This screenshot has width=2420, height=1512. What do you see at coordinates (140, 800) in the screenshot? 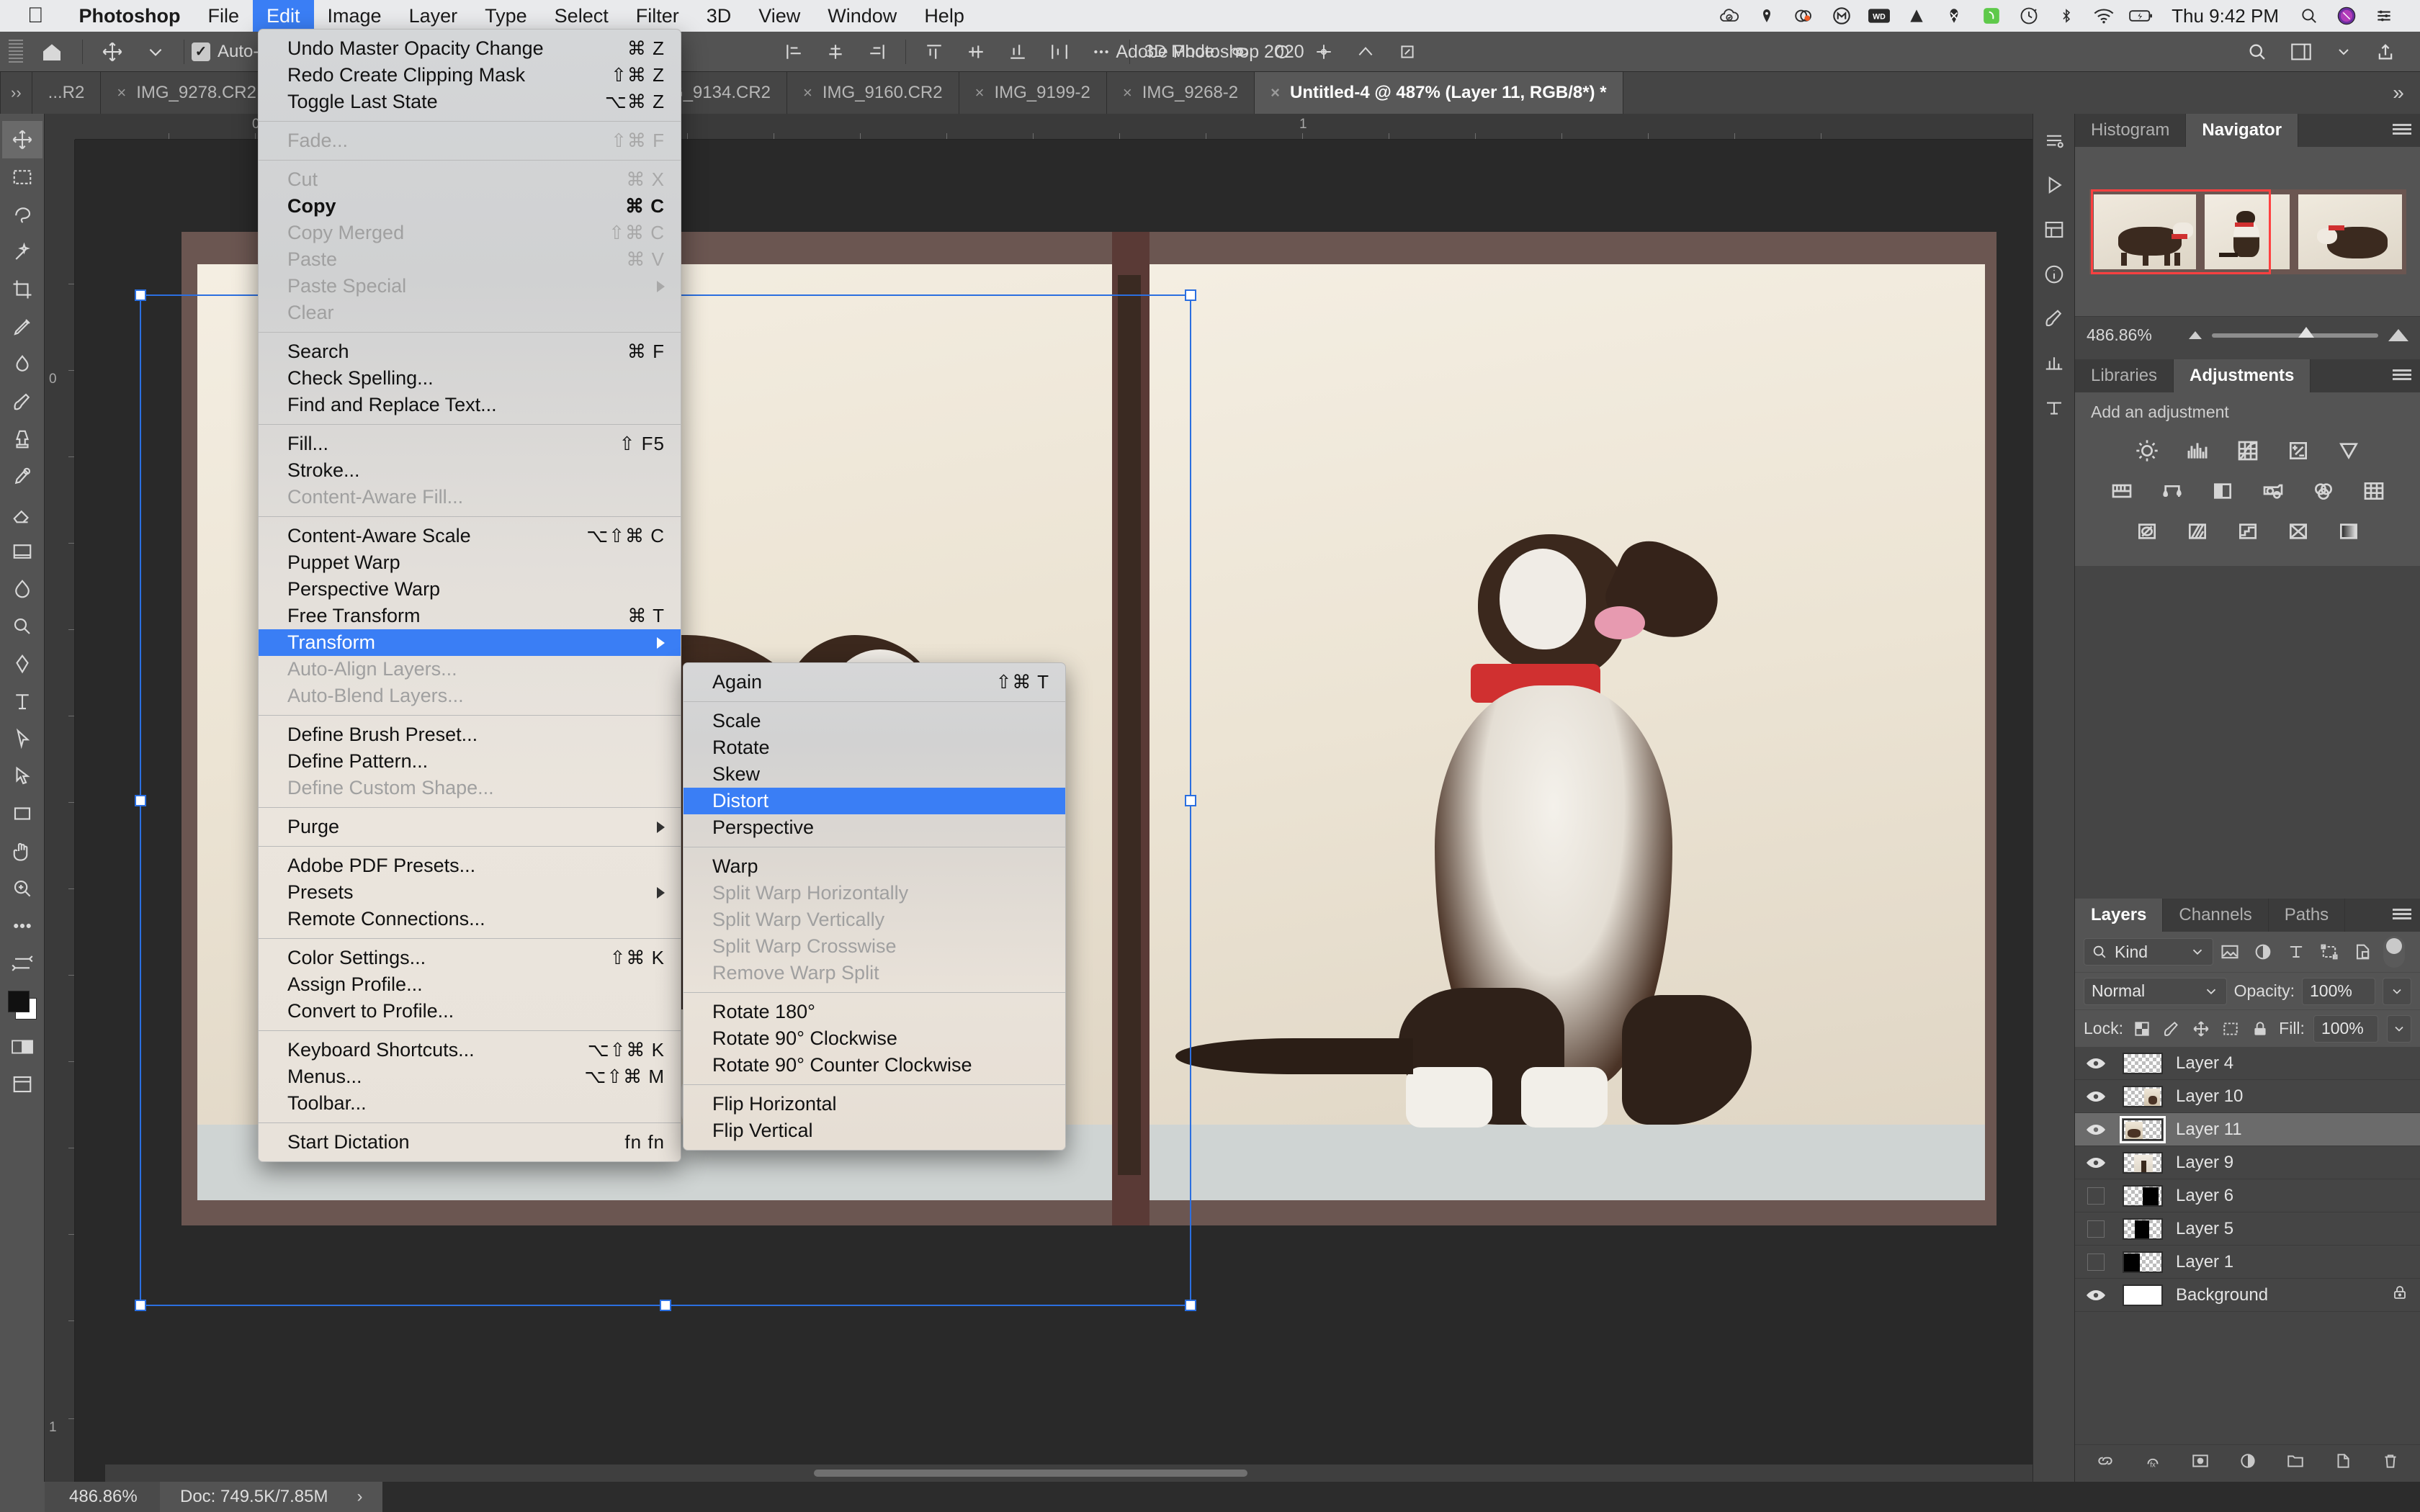
I see `transform-handle-ml` at bounding box center [140, 800].